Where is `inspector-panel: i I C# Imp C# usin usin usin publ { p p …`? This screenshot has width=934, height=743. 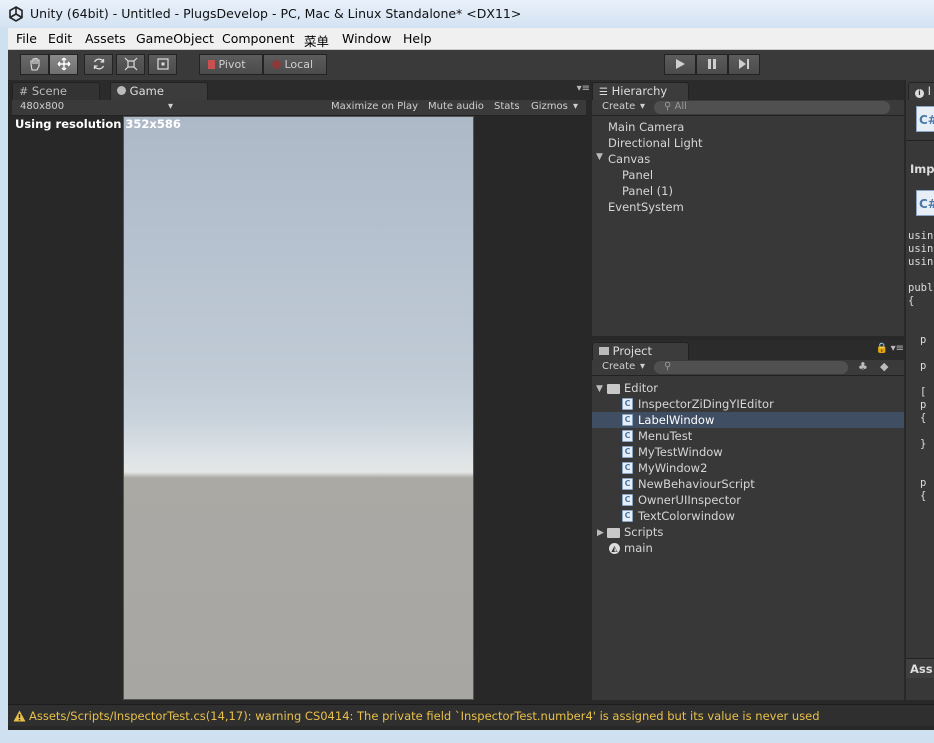
inspector-panel: i I C# Imp C# usin usin usin publ { p p … is located at coordinates (920, 390).